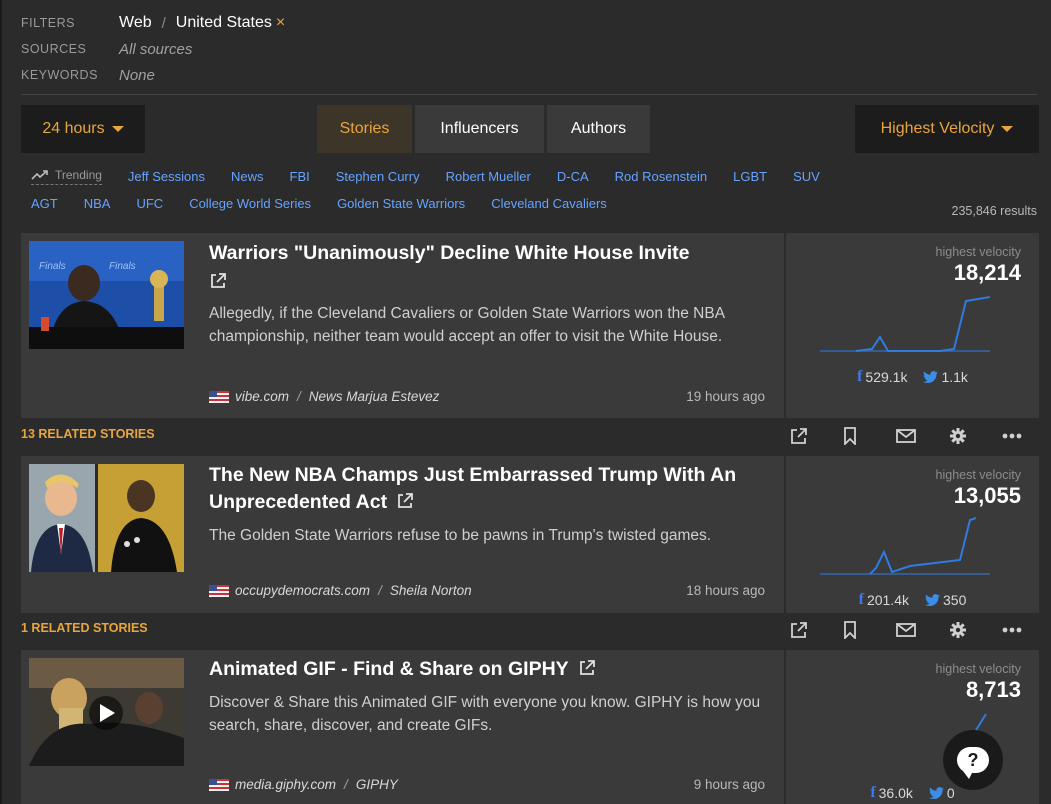 The height and width of the screenshot is (804, 1051). I want to click on tab-stories-label: Stories, so click(364, 128).